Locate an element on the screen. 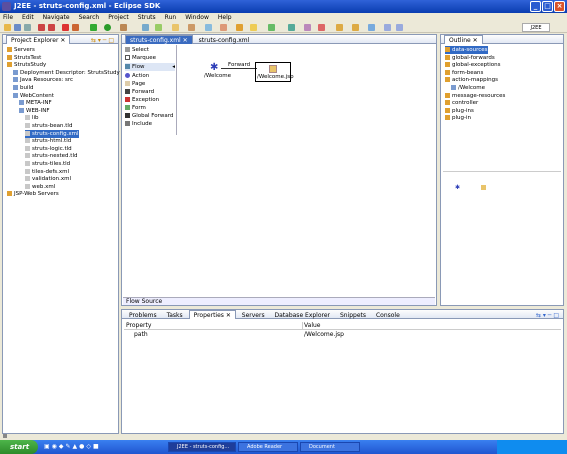 This screenshot has height=454, width=567. tab-struts-config-2: struts-config.xml is located at coordinates (224, 40).